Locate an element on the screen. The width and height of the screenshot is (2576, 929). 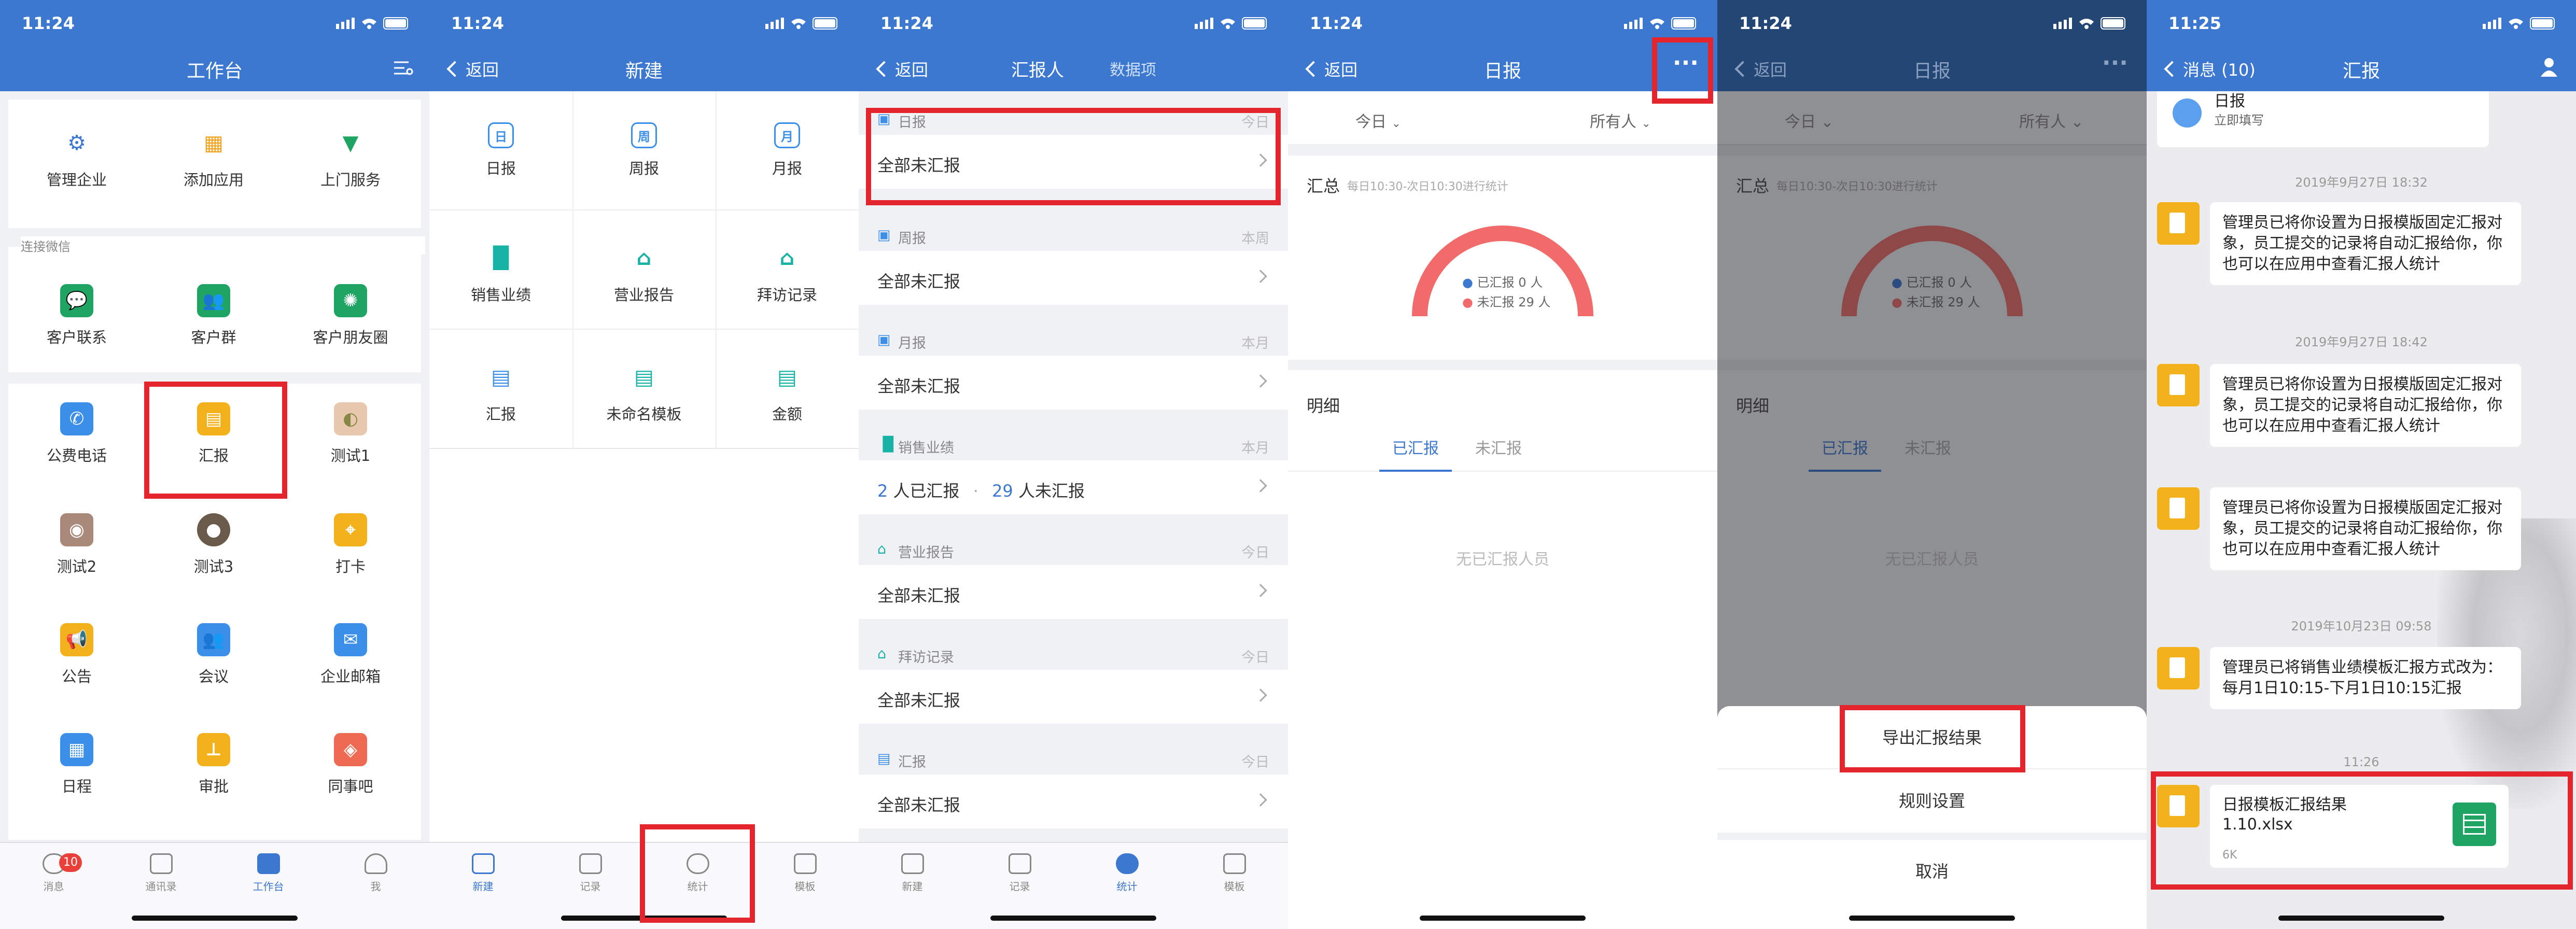
row-monthly: 全部未汇报 is located at coordinates (1073, 383).